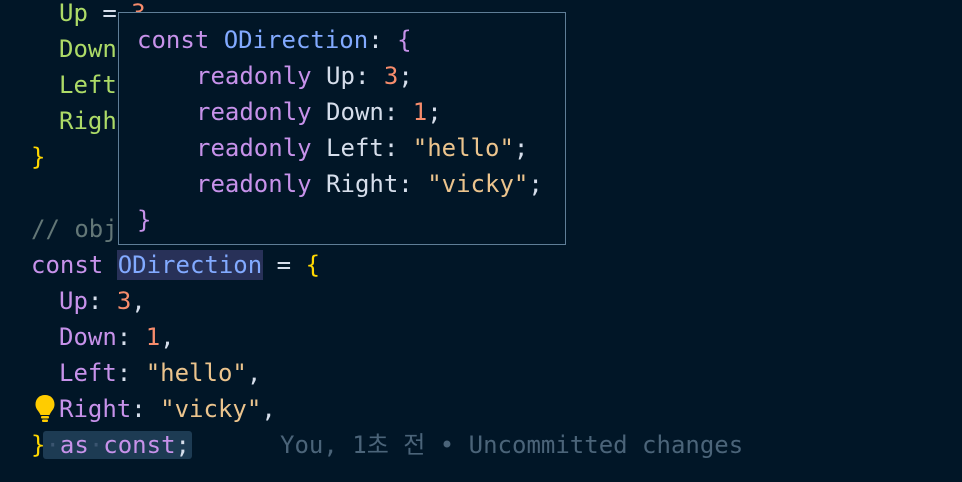 The width and height of the screenshot is (962, 482). I want to click on selected-text: ·as·const;, so click(117, 445).